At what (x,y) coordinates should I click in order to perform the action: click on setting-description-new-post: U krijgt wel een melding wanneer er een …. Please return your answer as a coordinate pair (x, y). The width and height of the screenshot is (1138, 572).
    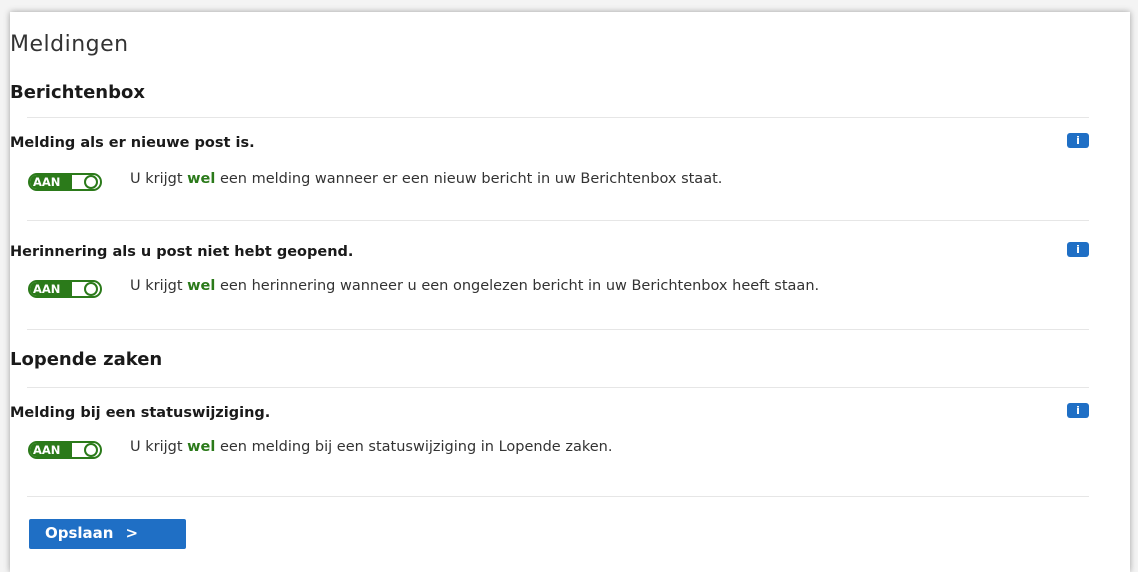
    Looking at the image, I should click on (426, 179).